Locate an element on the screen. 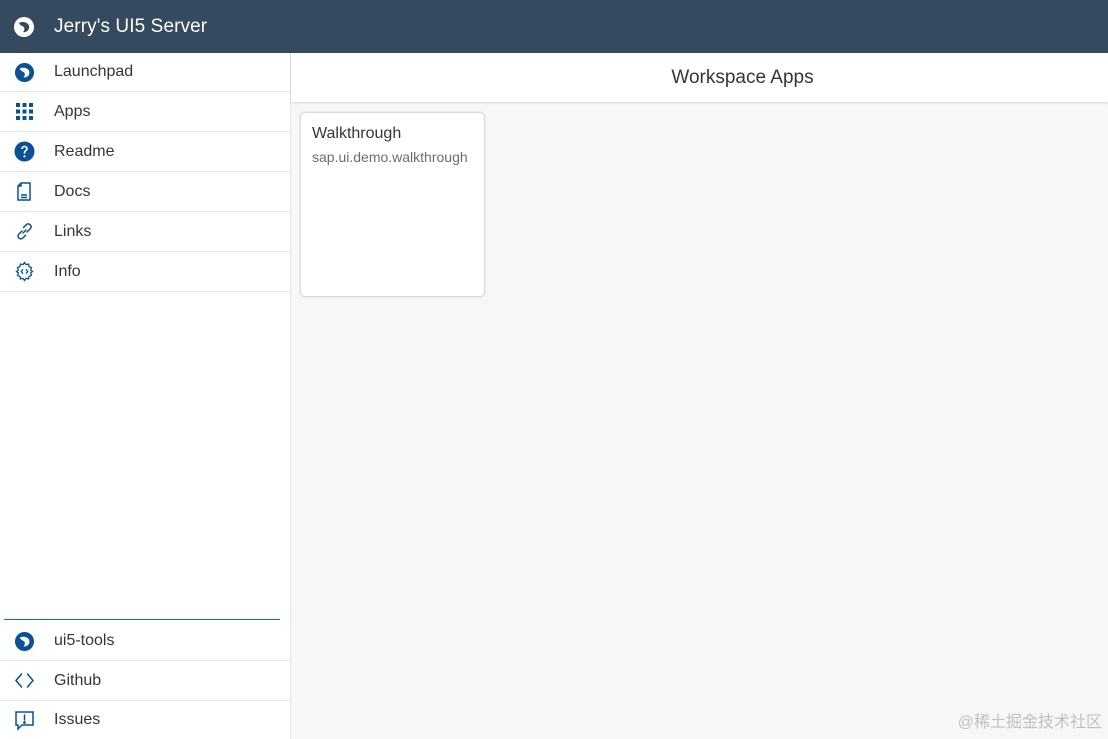 The image size is (1108, 739). sidebar-item-label: Docs is located at coordinates (72, 191).